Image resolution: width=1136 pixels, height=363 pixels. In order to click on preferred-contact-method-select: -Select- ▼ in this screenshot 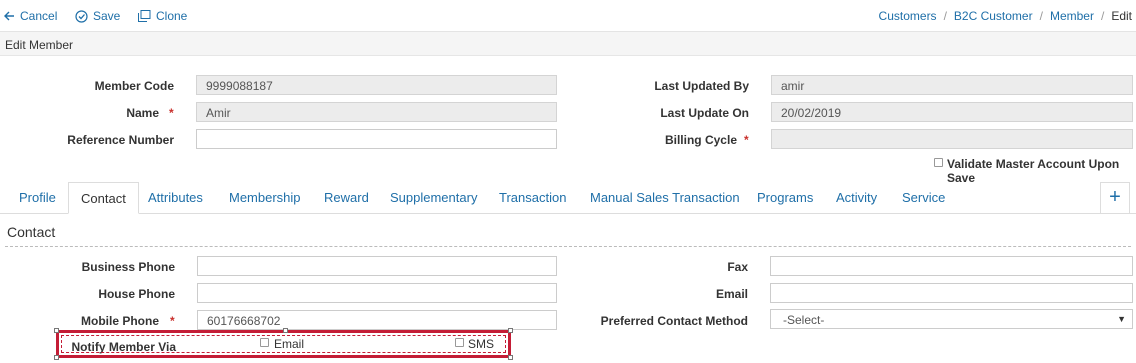, I will do `click(951, 319)`.